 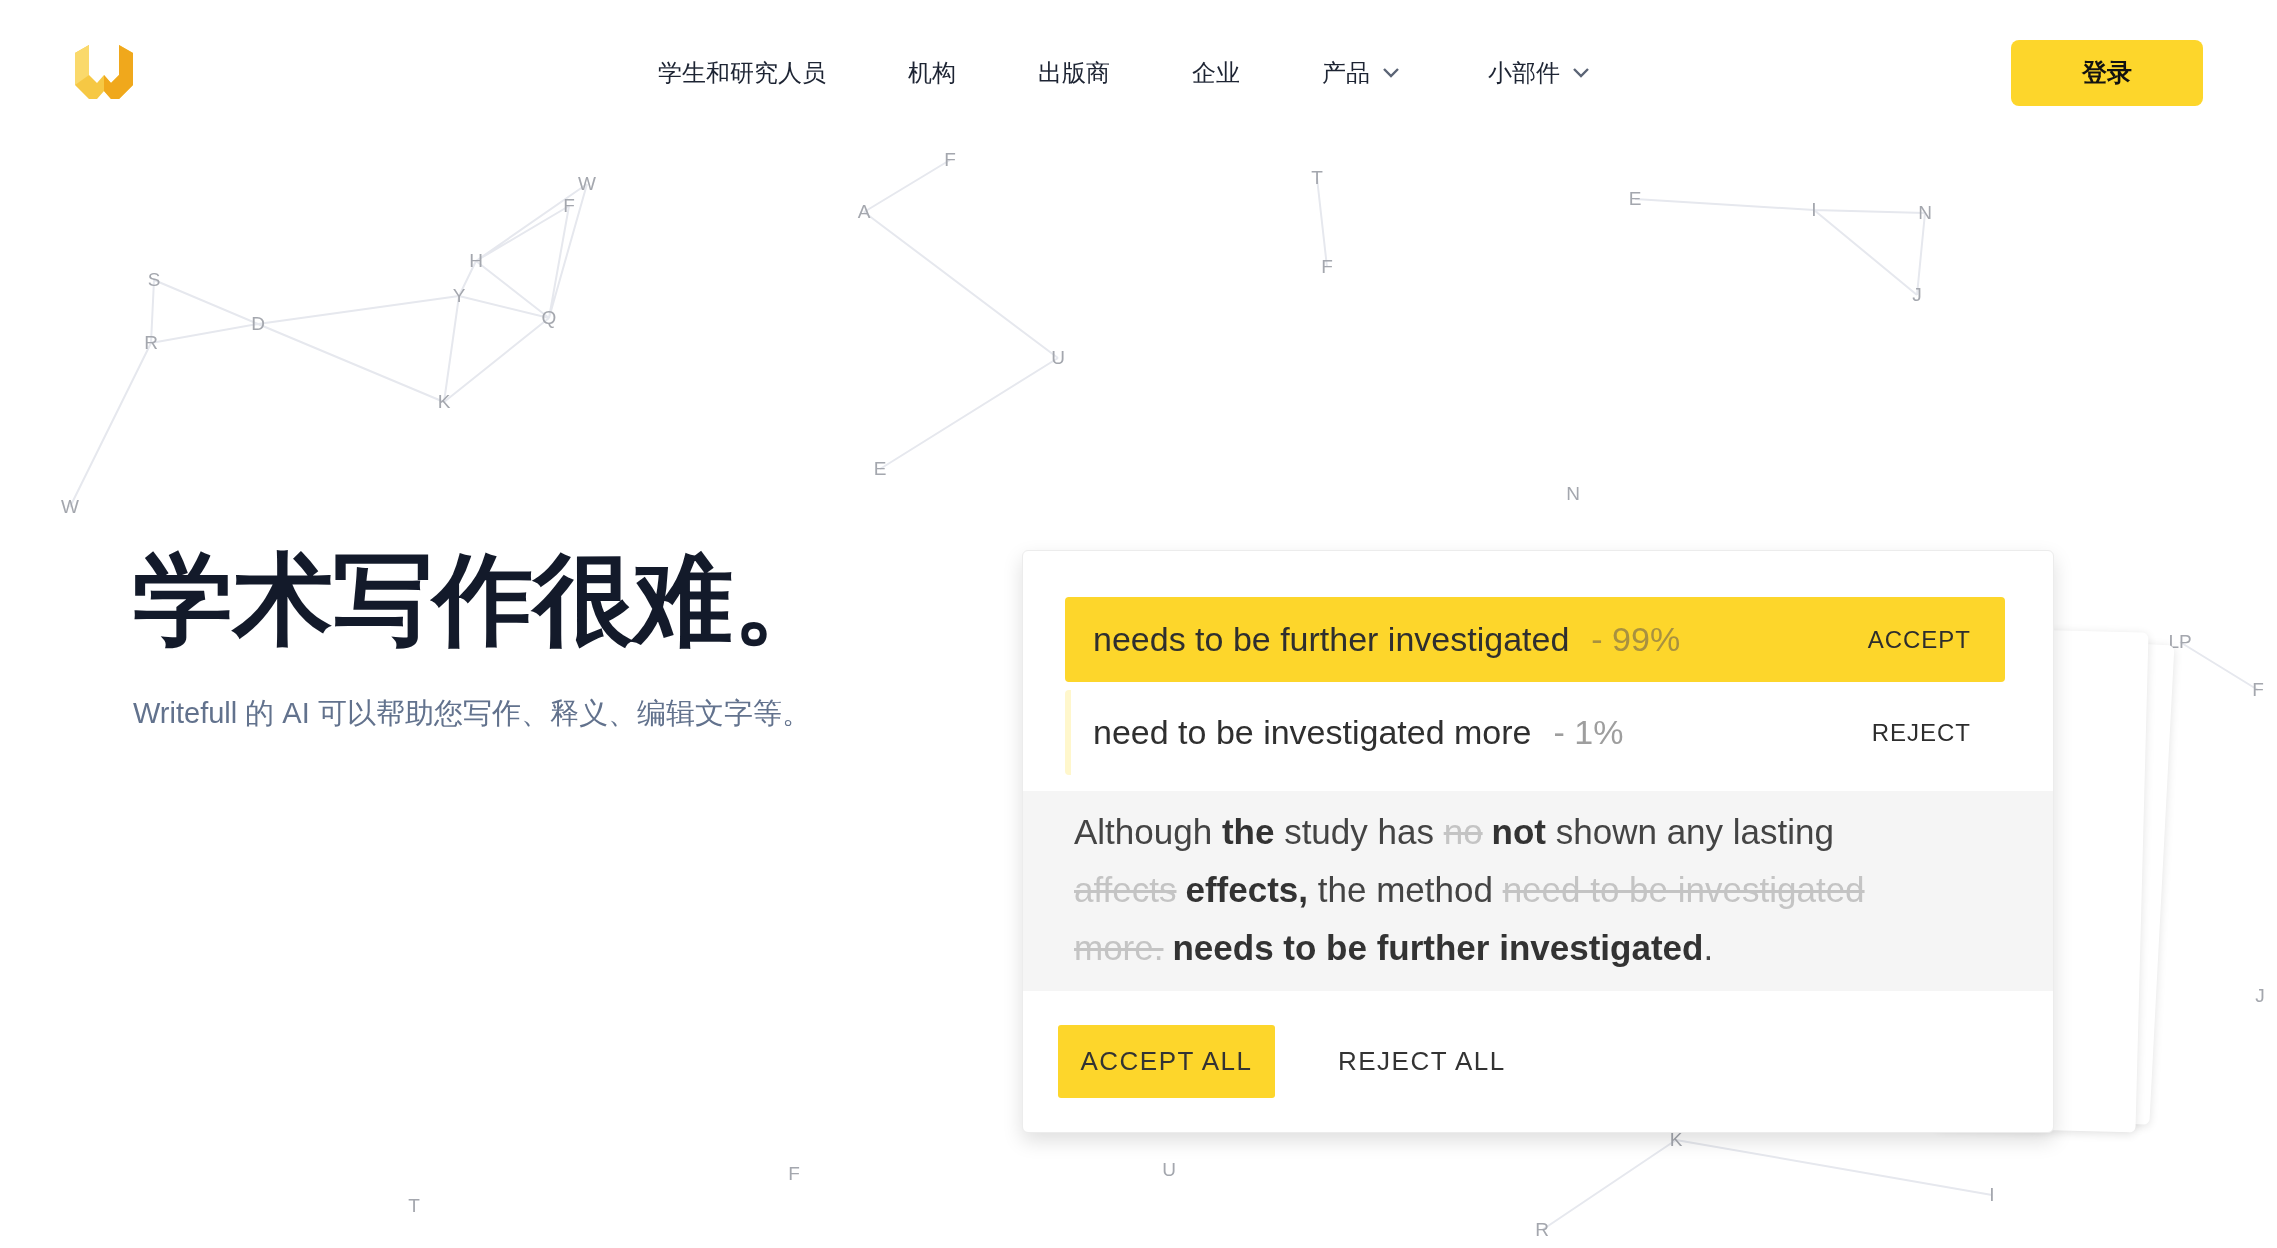 What do you see at coordinates (476, 260) in the screenshot?
I see `node-letter: H` at bounding box center [476, 260].